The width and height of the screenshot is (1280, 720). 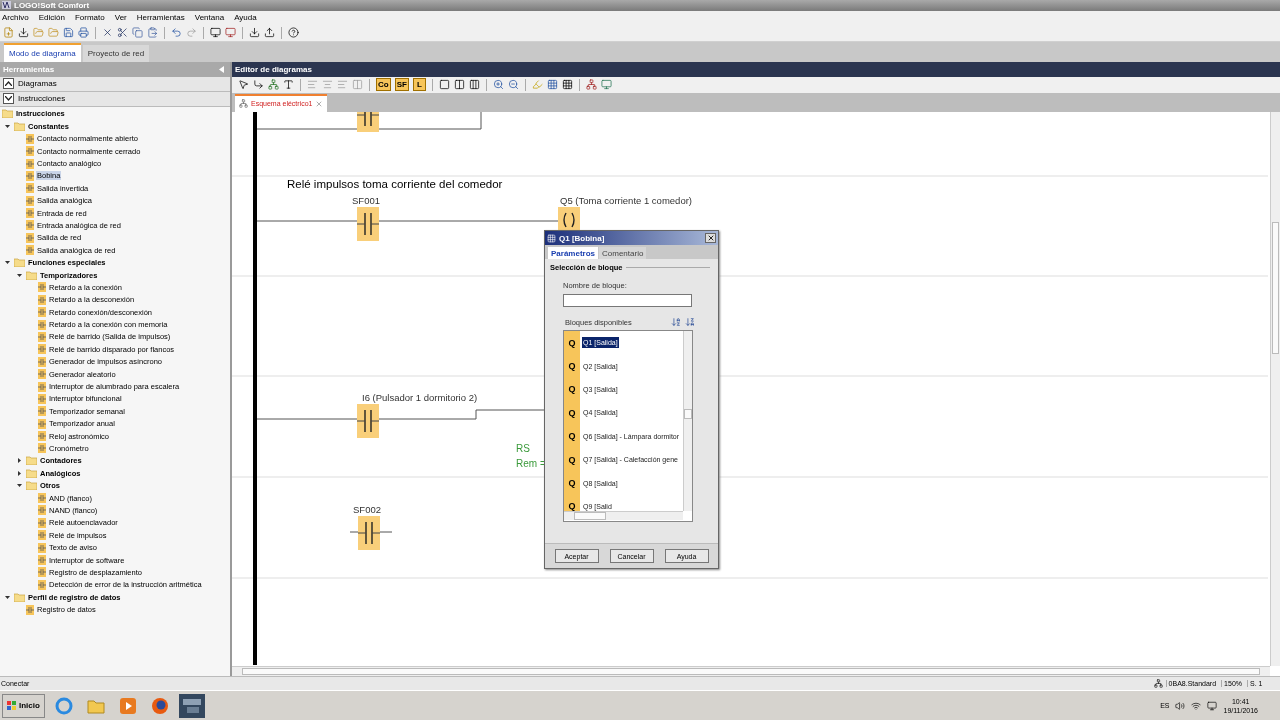 What do you see at coordinates (8, 84) in the screenshot?
I see `chevron-up-icon` at bounding box center [8, 84].